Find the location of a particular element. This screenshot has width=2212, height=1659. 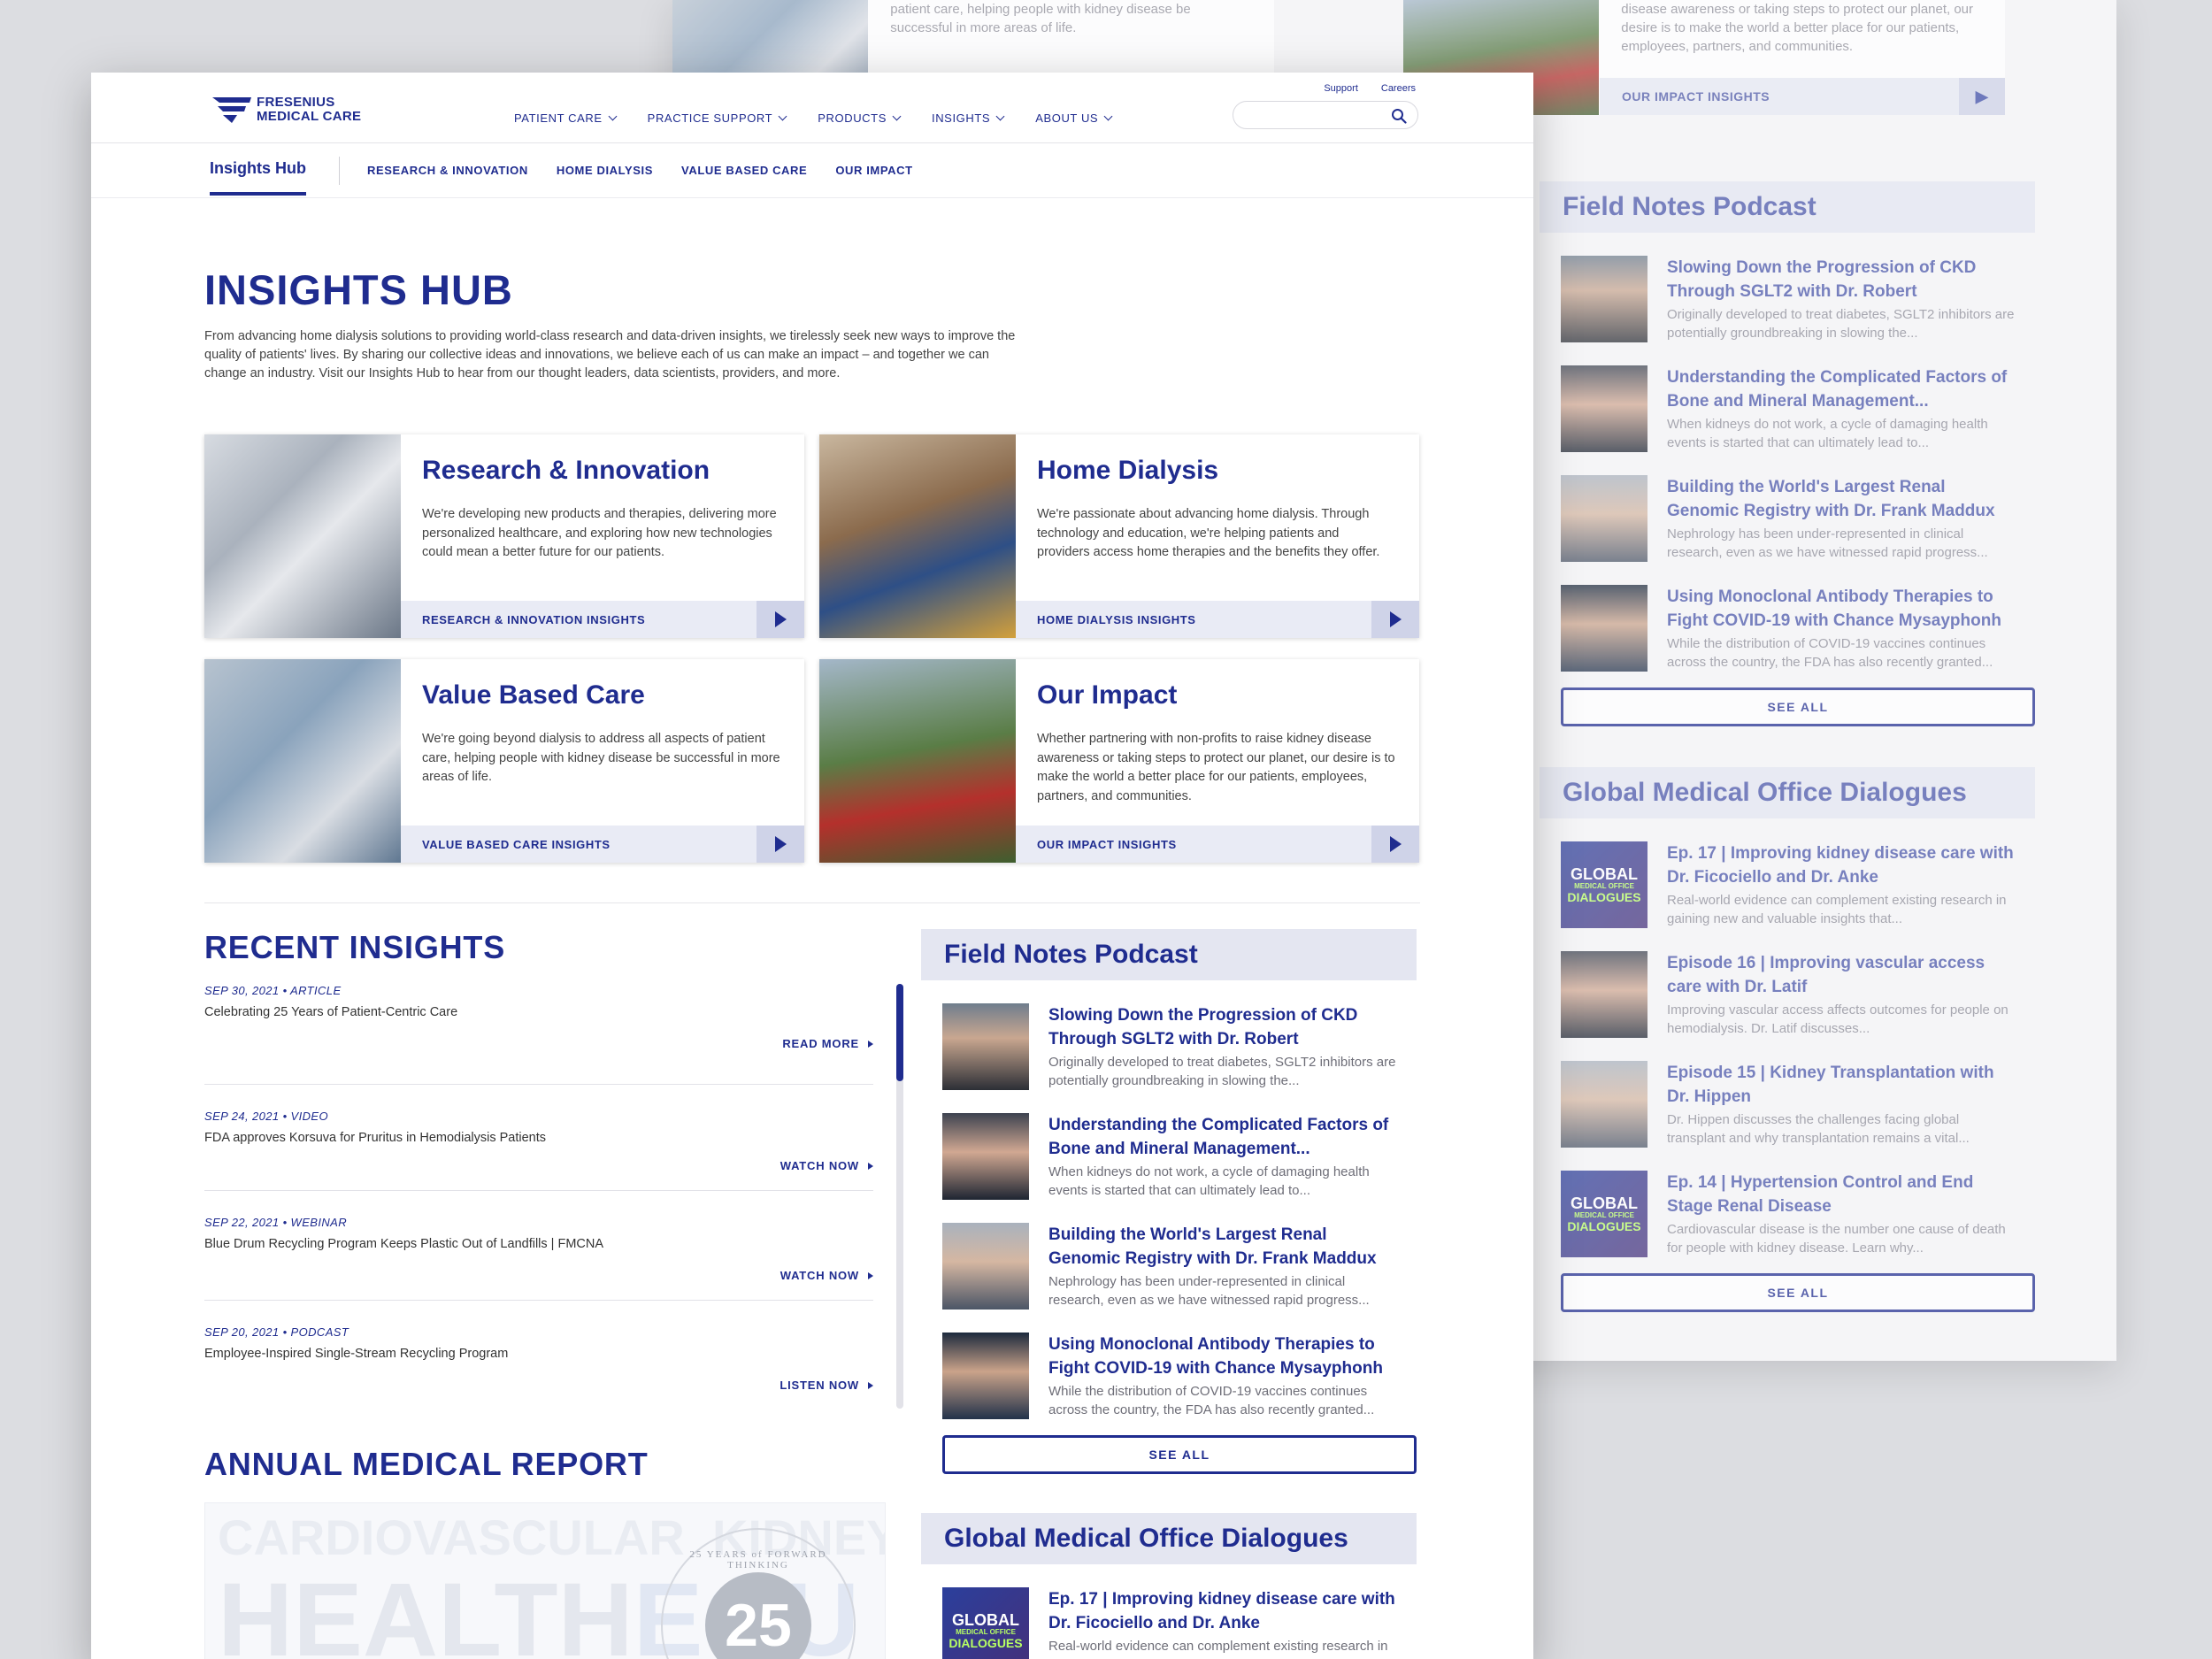

brand-logo: FRESENIUS MEDICAL CARE is located at coordinates (286, 110).